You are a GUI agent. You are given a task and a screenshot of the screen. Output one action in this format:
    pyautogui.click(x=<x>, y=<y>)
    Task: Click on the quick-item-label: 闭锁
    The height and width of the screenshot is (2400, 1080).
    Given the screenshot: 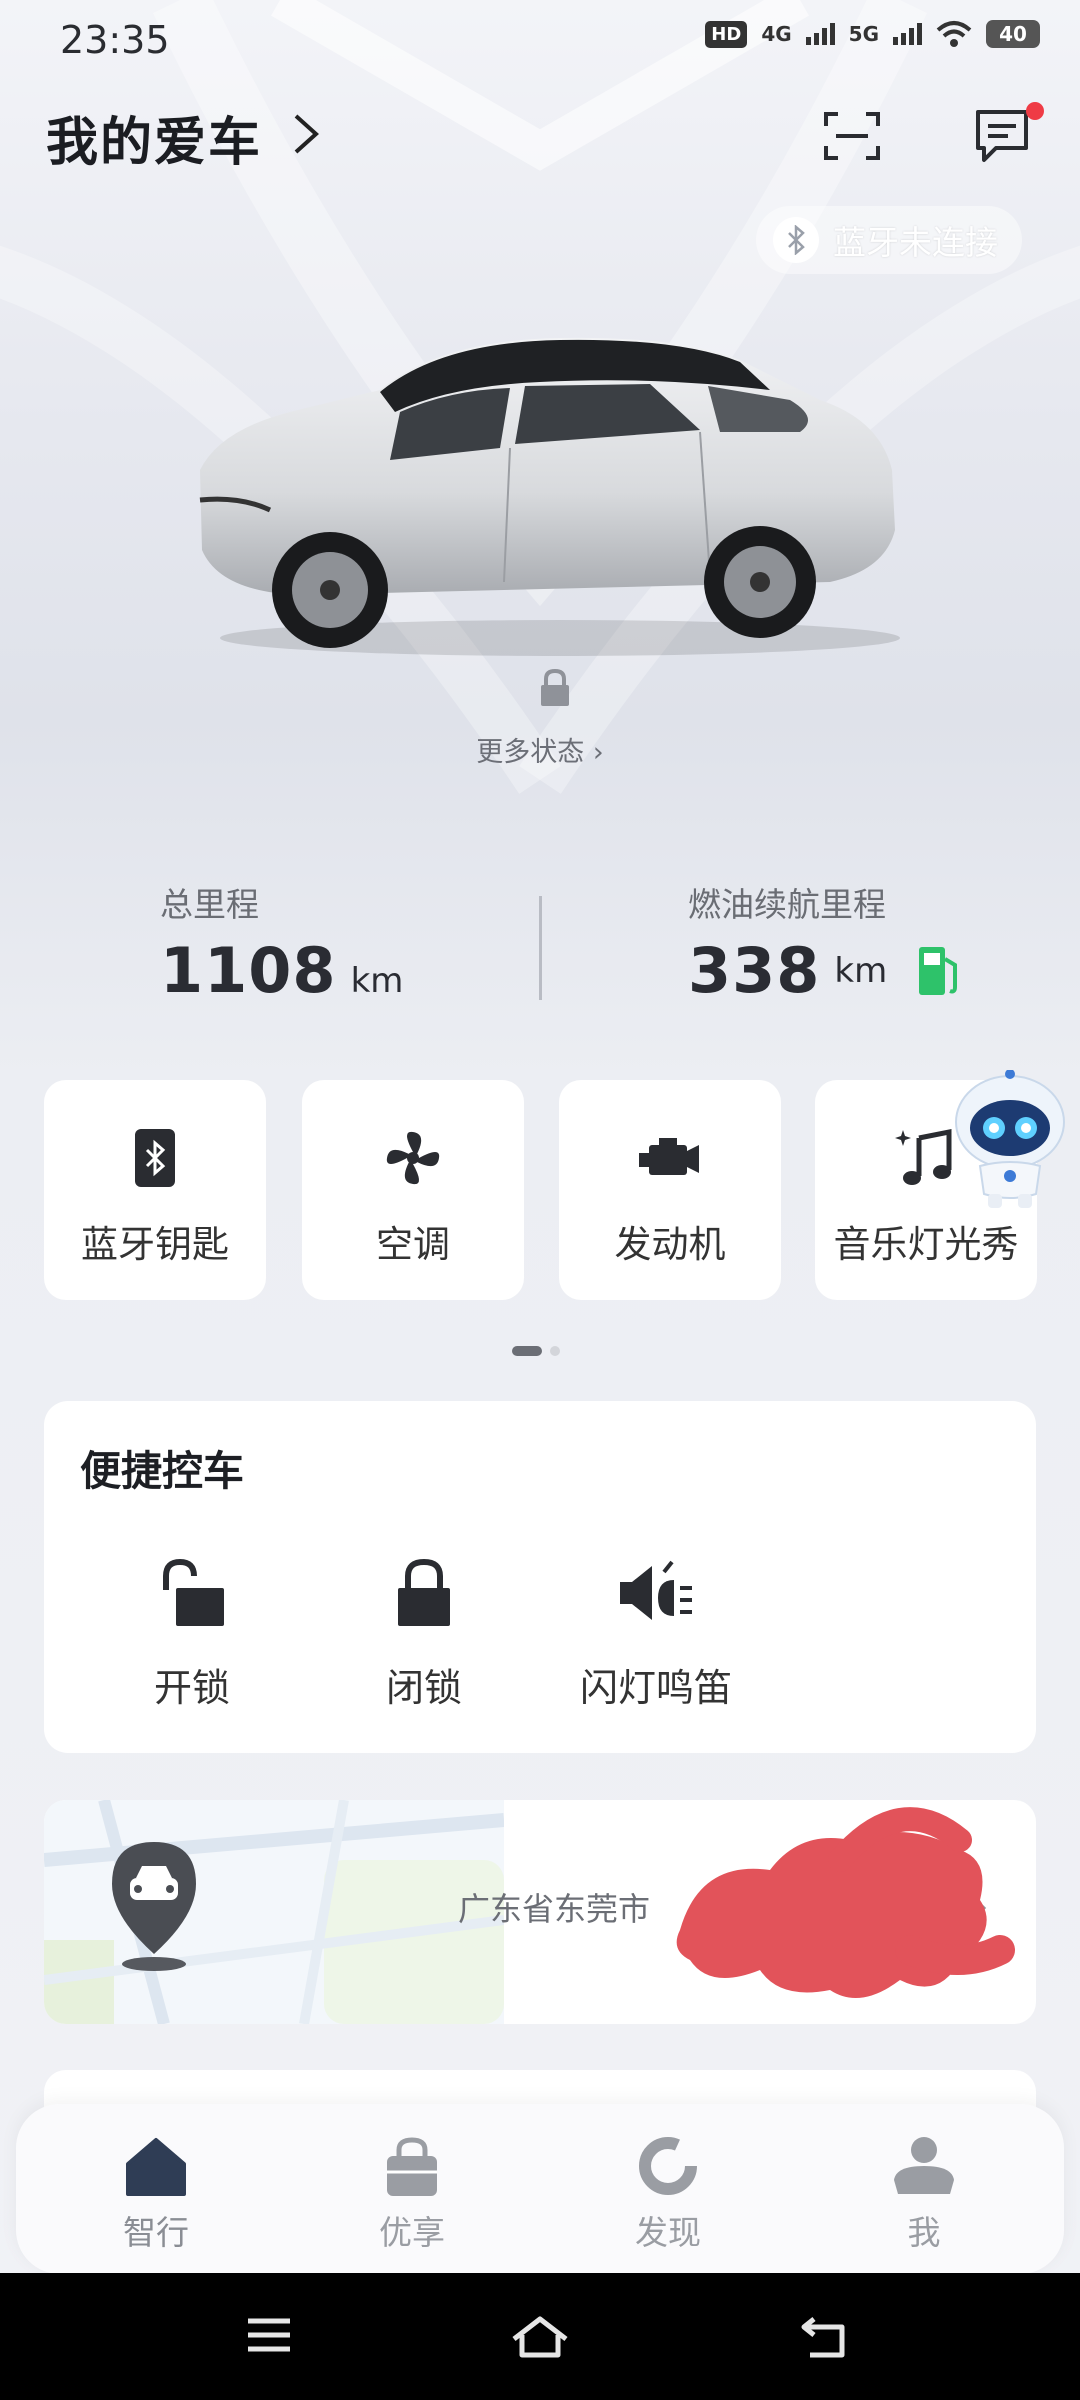 What is the action you would take?
    pyautogui.click(x=423, y=1688)
    